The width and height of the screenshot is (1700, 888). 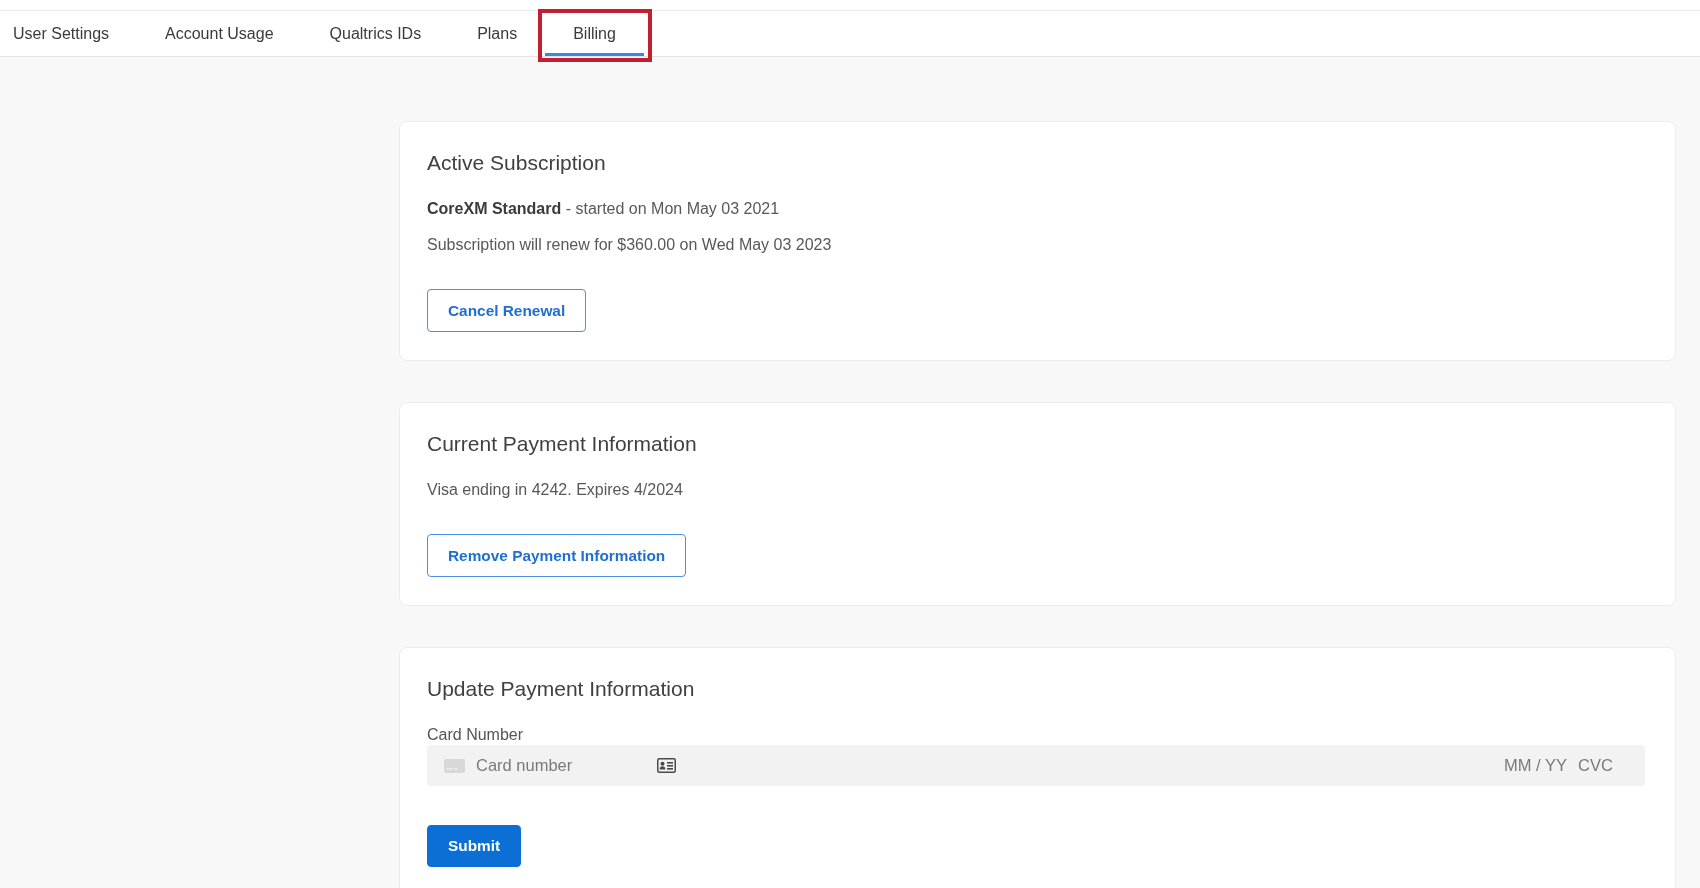 I want to click on cvc-input: CVC, so click(x=1598, y=765).